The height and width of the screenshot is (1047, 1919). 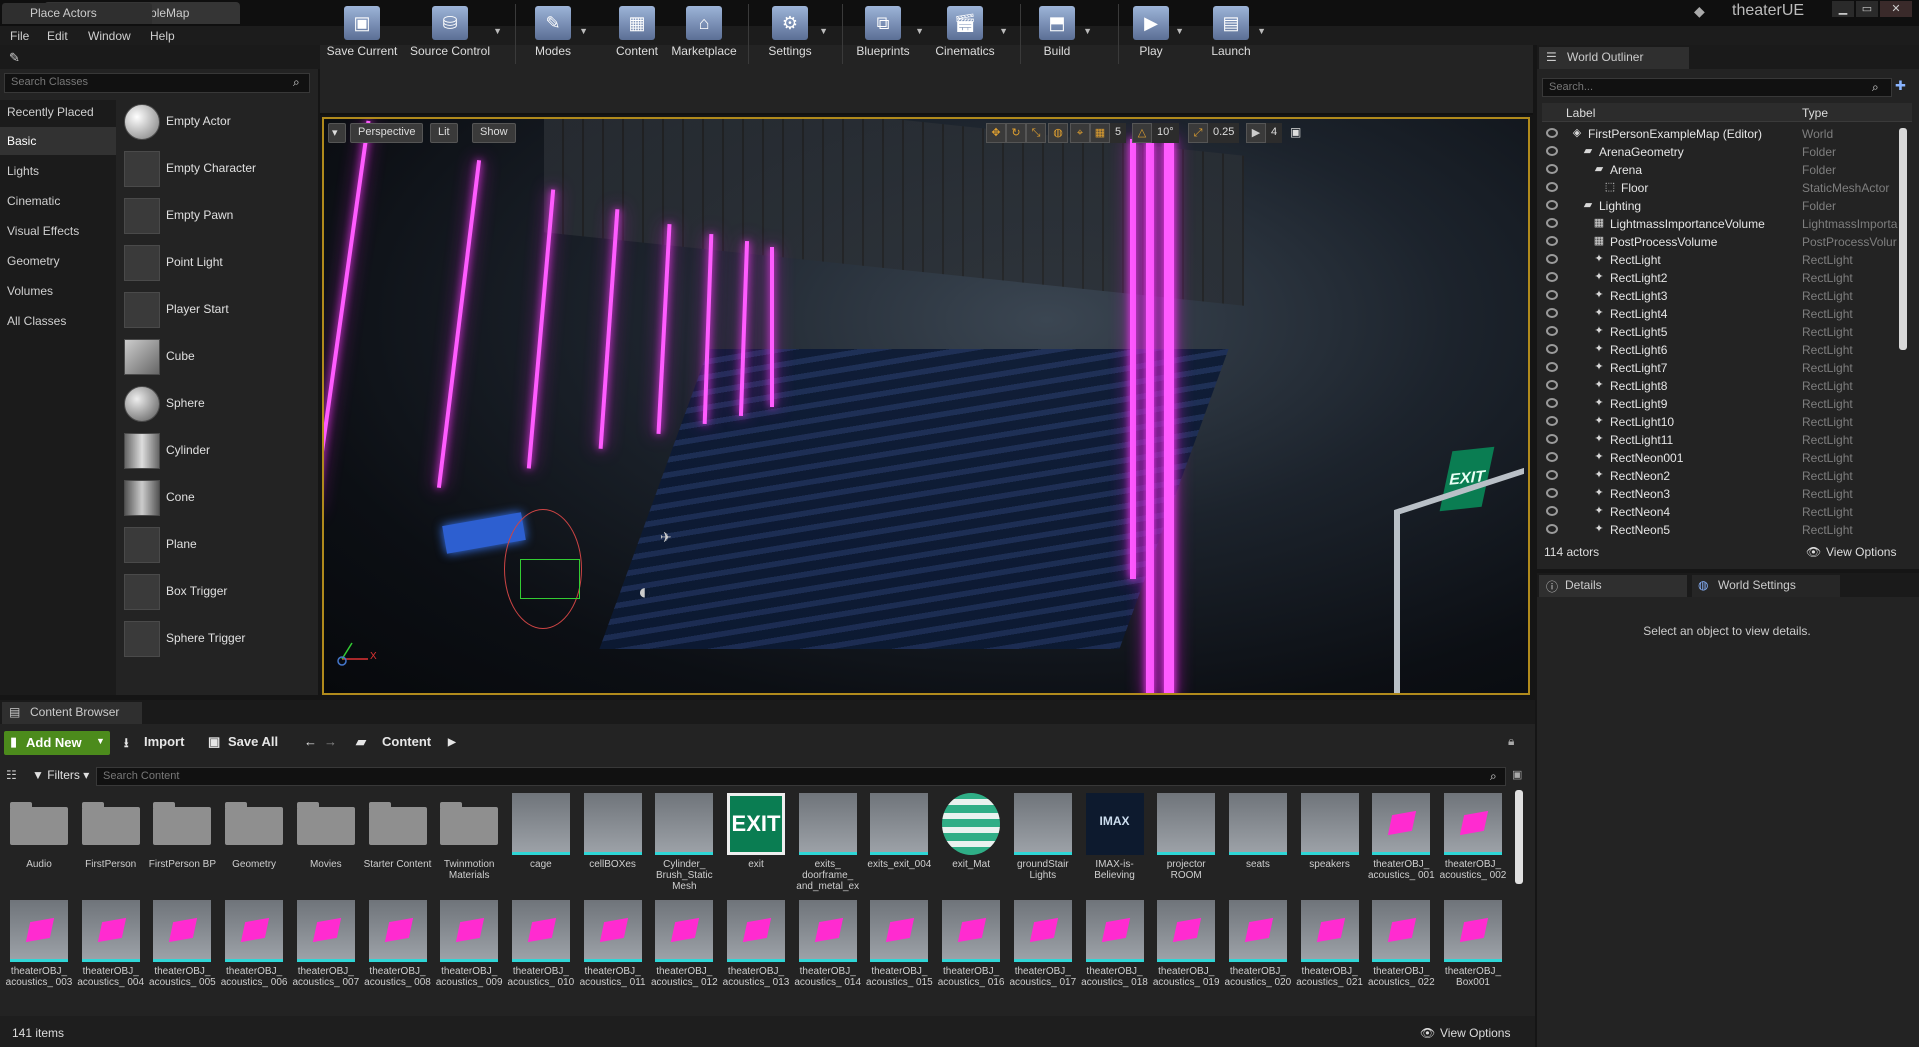 What do you see at coordinates (1720, 242) in the screenshot?
I see `outliner-row: ▦ PostProcessVolume PostProcessVolur` at bounding box center [1720, 242].